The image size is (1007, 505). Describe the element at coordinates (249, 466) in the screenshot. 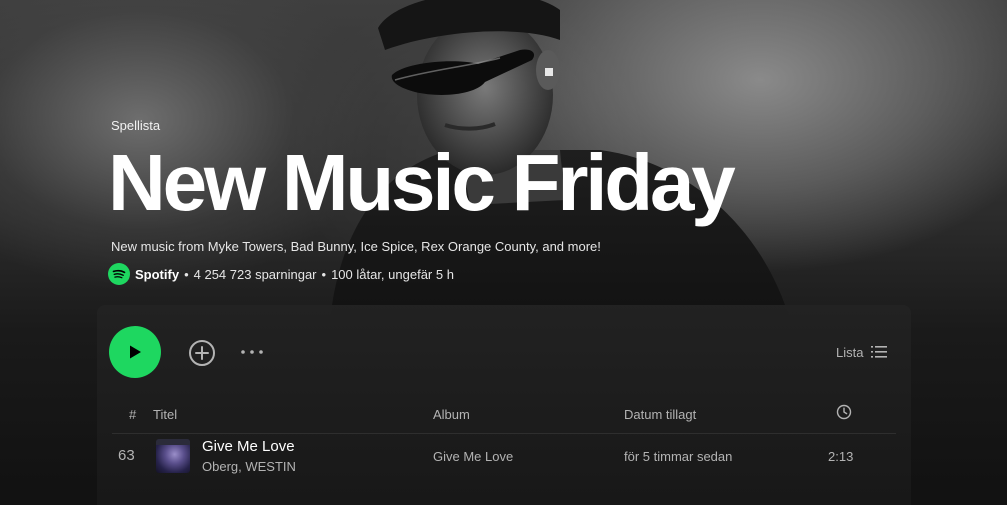

I see `track-artists-link: Oberg, WESTIN` at that location.